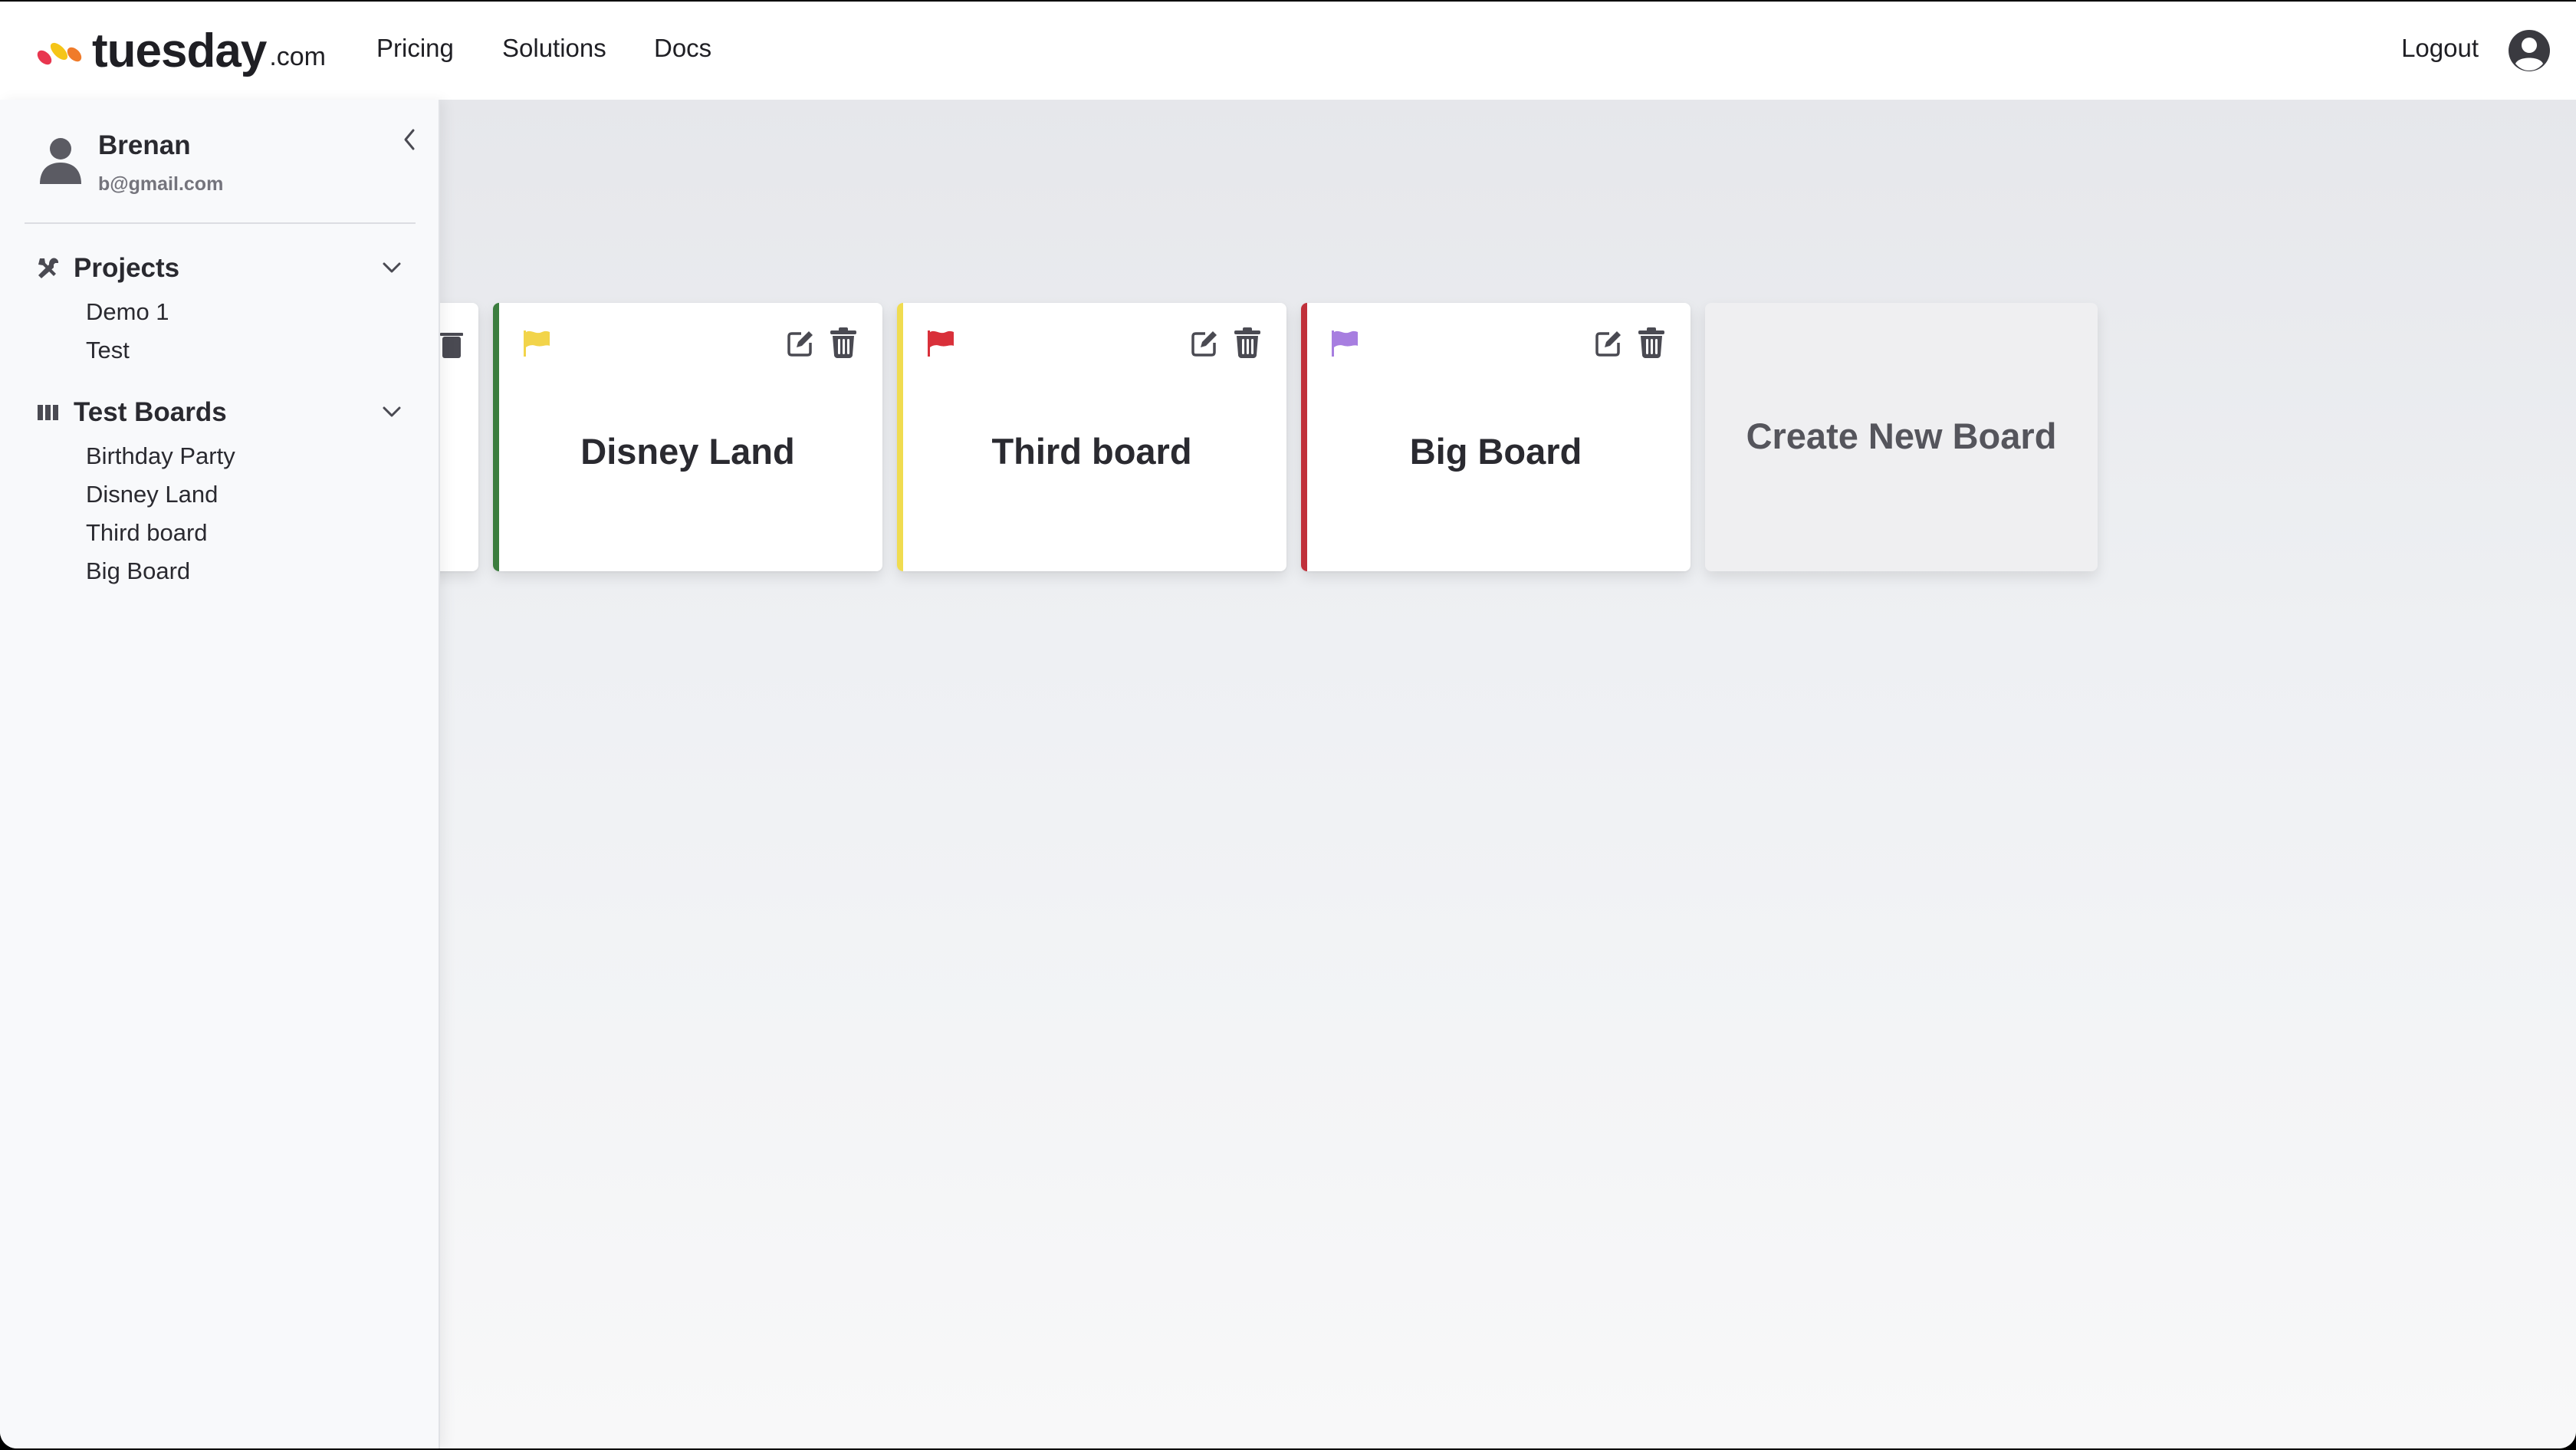  I want to click on nav-docs: Docs, so click(683, 48).